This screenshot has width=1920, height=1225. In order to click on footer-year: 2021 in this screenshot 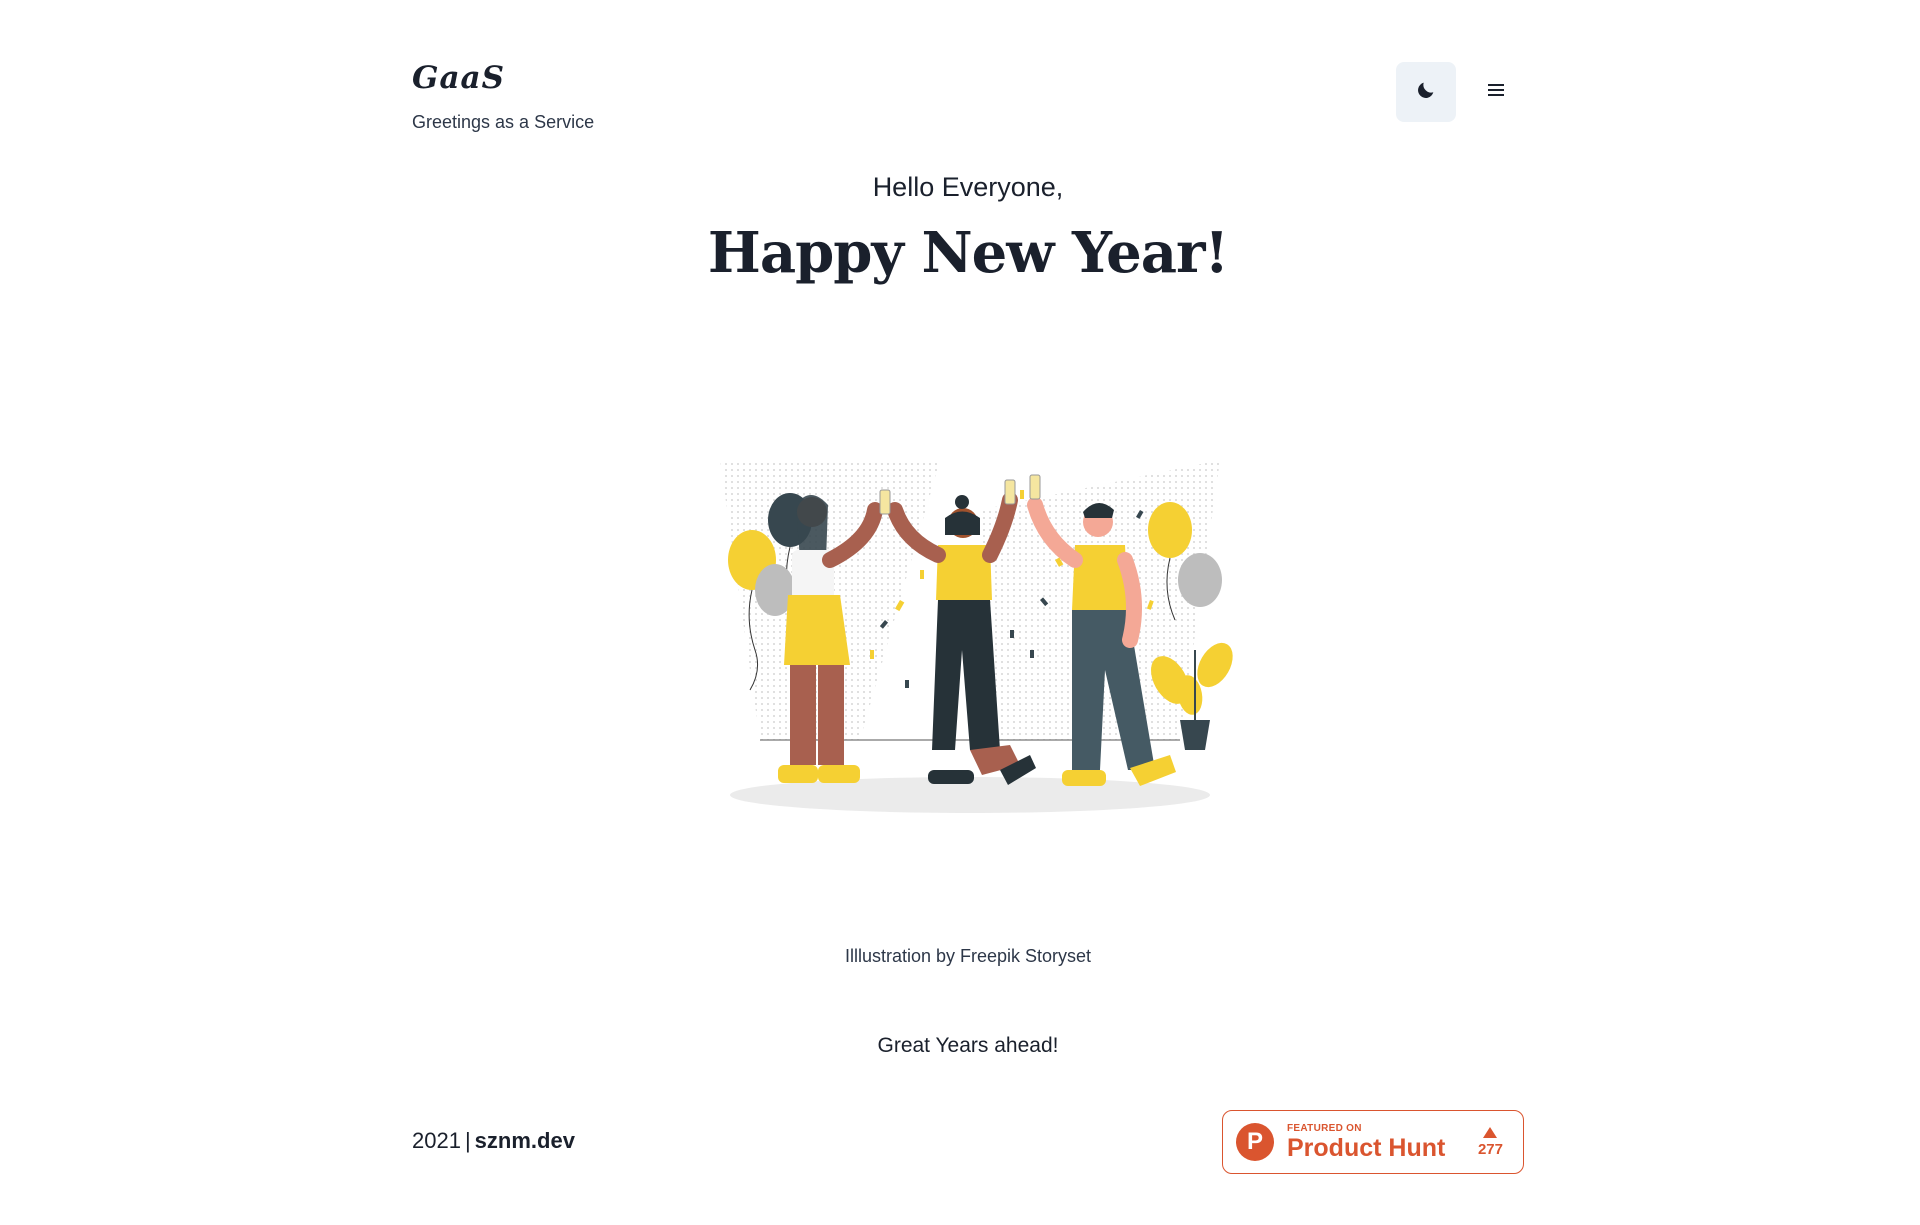, I will do `click(436, 1140)`.